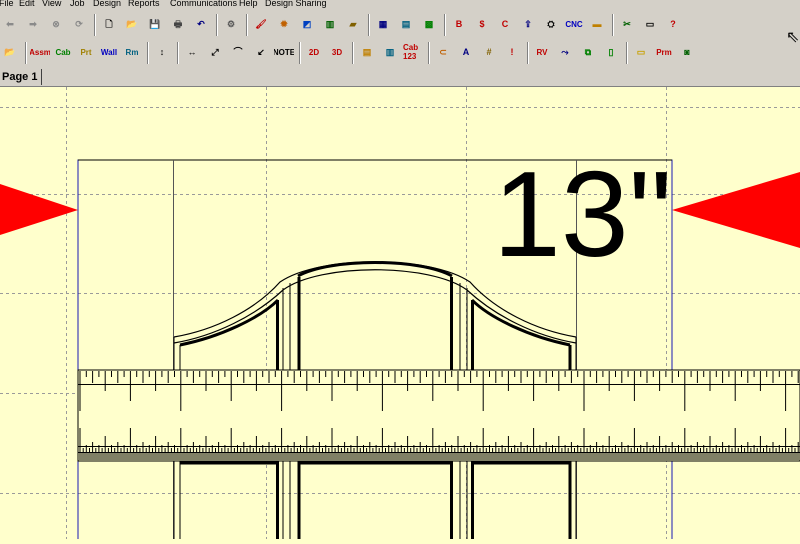 The width and height of the screenshot is (800, 544). What do you see at coordinates (489, 52) in the screenshot?
I see `hash-grid-icon: #` at bounding box center [489, 52].